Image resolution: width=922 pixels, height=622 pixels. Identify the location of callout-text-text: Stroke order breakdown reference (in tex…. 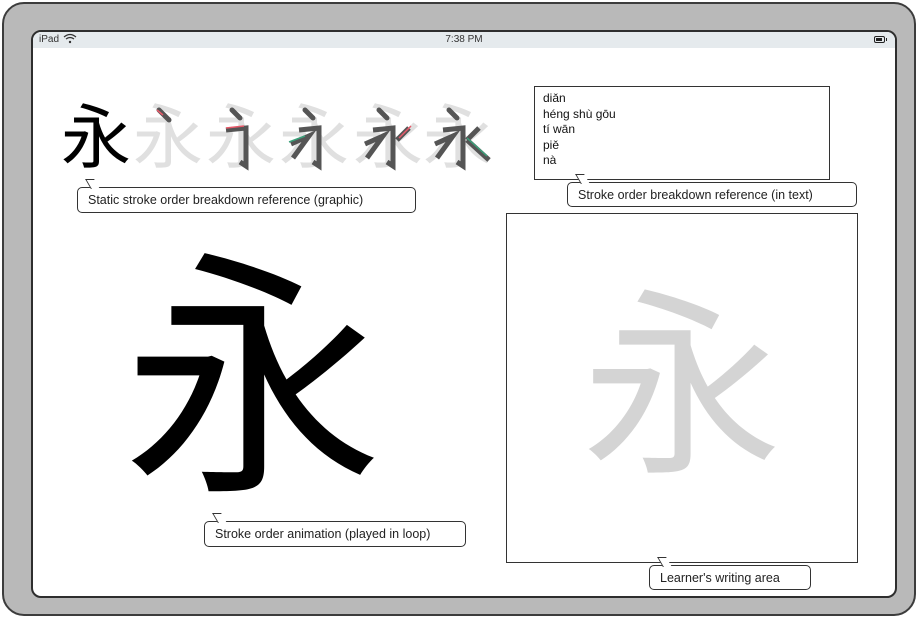
(695, 194).